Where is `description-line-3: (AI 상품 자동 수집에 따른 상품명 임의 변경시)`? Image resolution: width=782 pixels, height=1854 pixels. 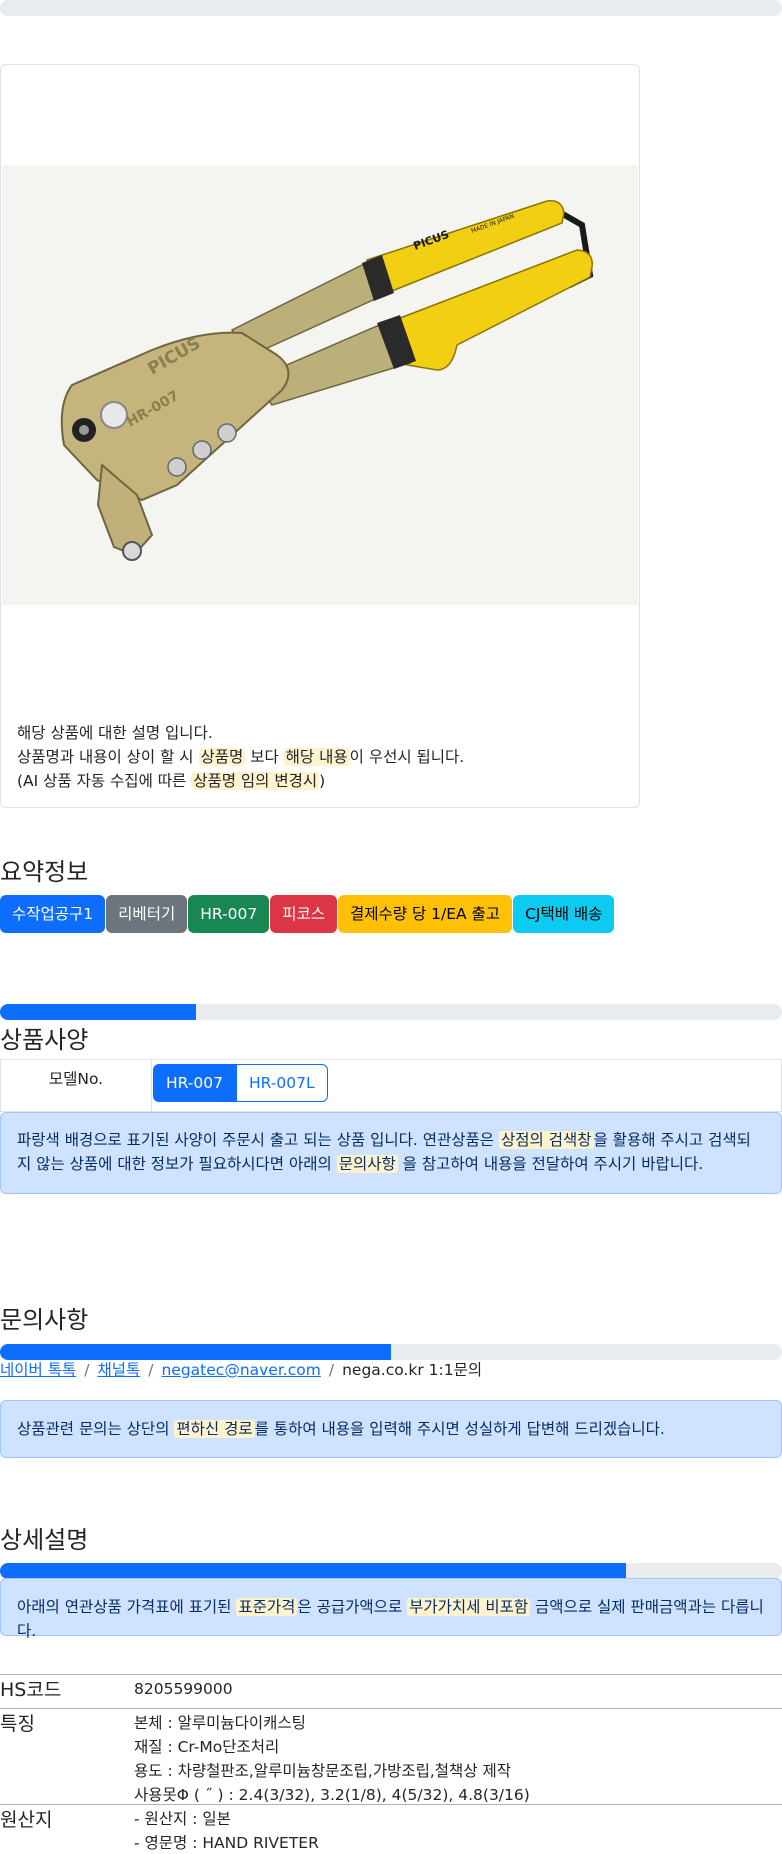 description-line-3: (AI 상품 자동 수집에 따른 상품명 임의 변경시) is located at coordinates (171, 781).